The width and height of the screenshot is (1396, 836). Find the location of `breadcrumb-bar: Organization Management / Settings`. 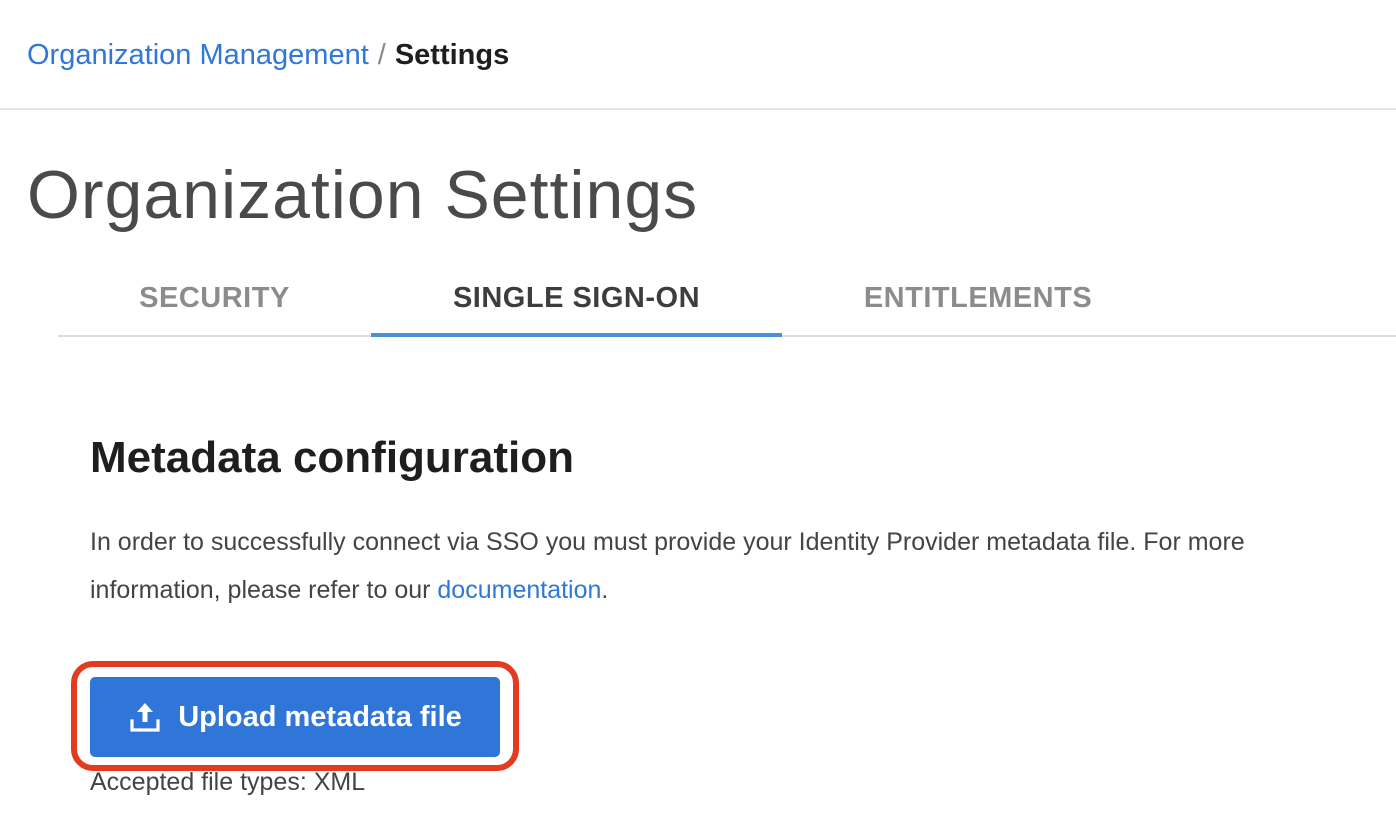

breadcrumb-bar: Organization Management / Settings is located at coordinates (698, 55).